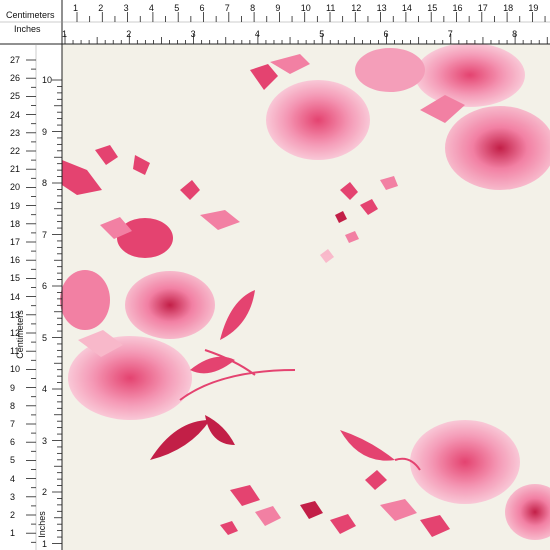 The width and height of the screenshot is (550, 550). I want to click on top-cm-tick-label: 13, so click(381, 8).